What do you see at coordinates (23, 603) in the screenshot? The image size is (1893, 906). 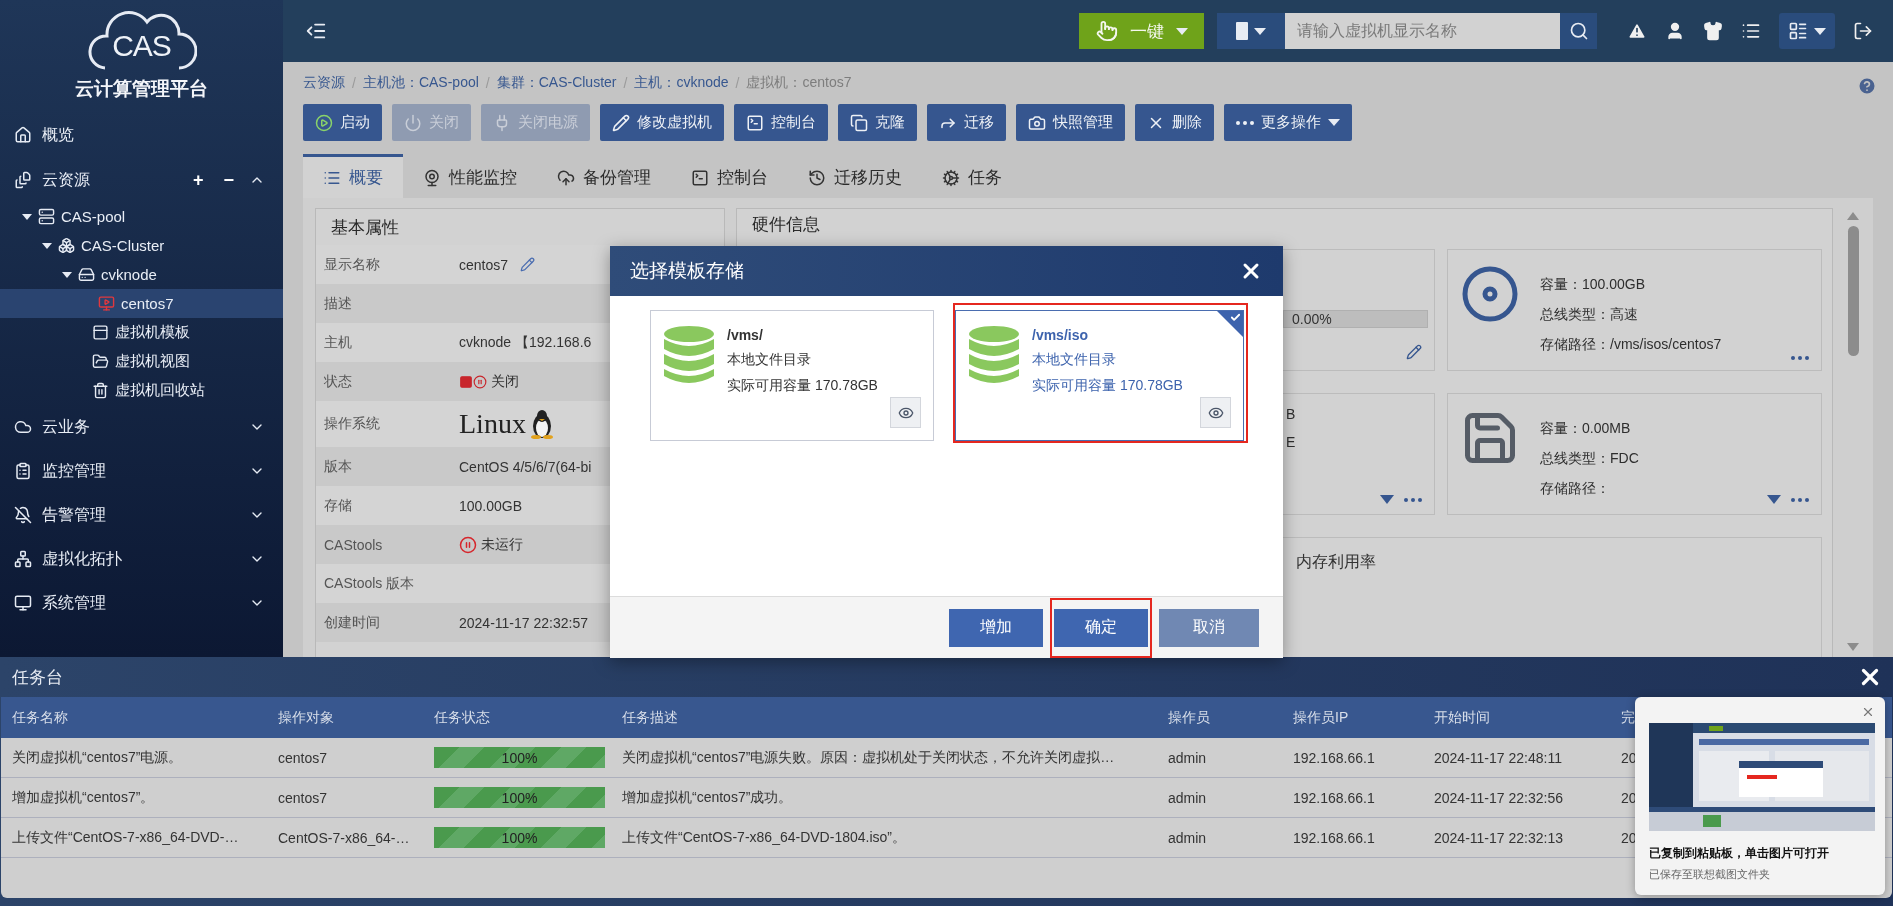 I see `monitor-icon` at bounding box center [23, 603].